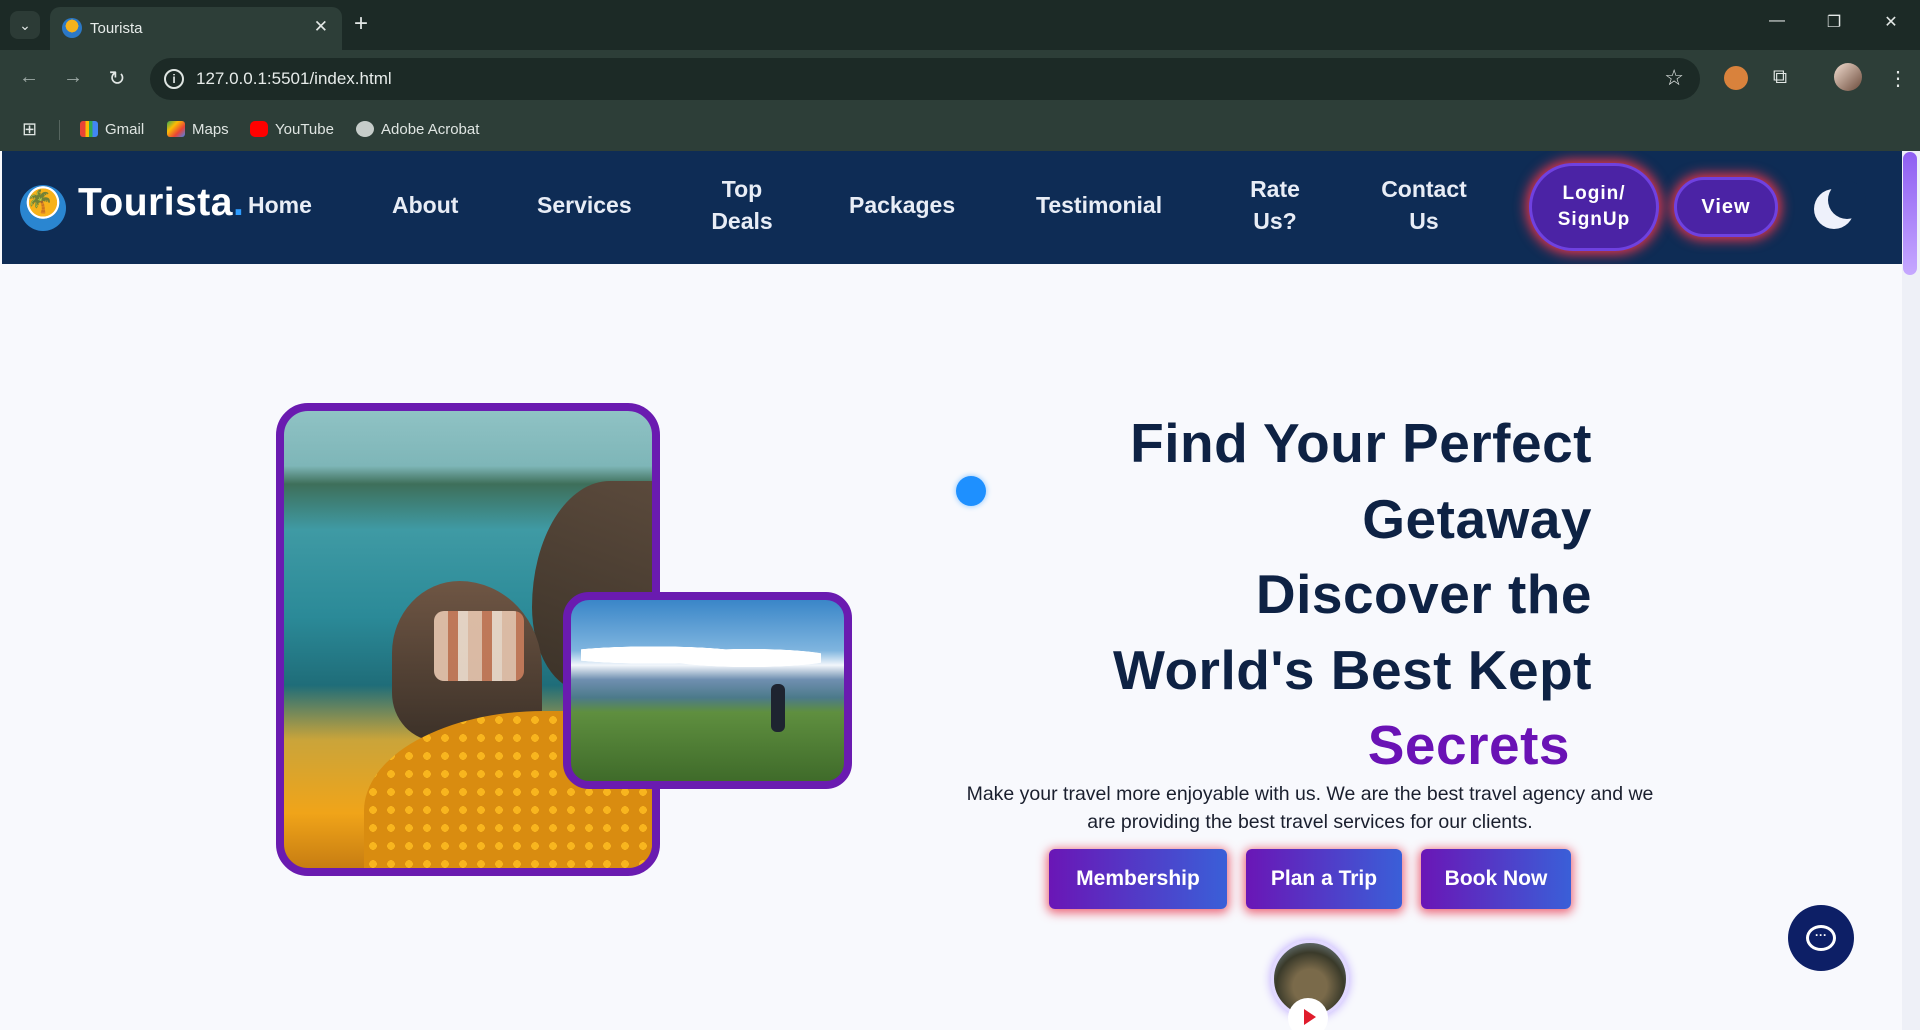  Describe the element at coordinates (1891, 22) in the screenshot. I see `close-window-icon: ✕` at that location.